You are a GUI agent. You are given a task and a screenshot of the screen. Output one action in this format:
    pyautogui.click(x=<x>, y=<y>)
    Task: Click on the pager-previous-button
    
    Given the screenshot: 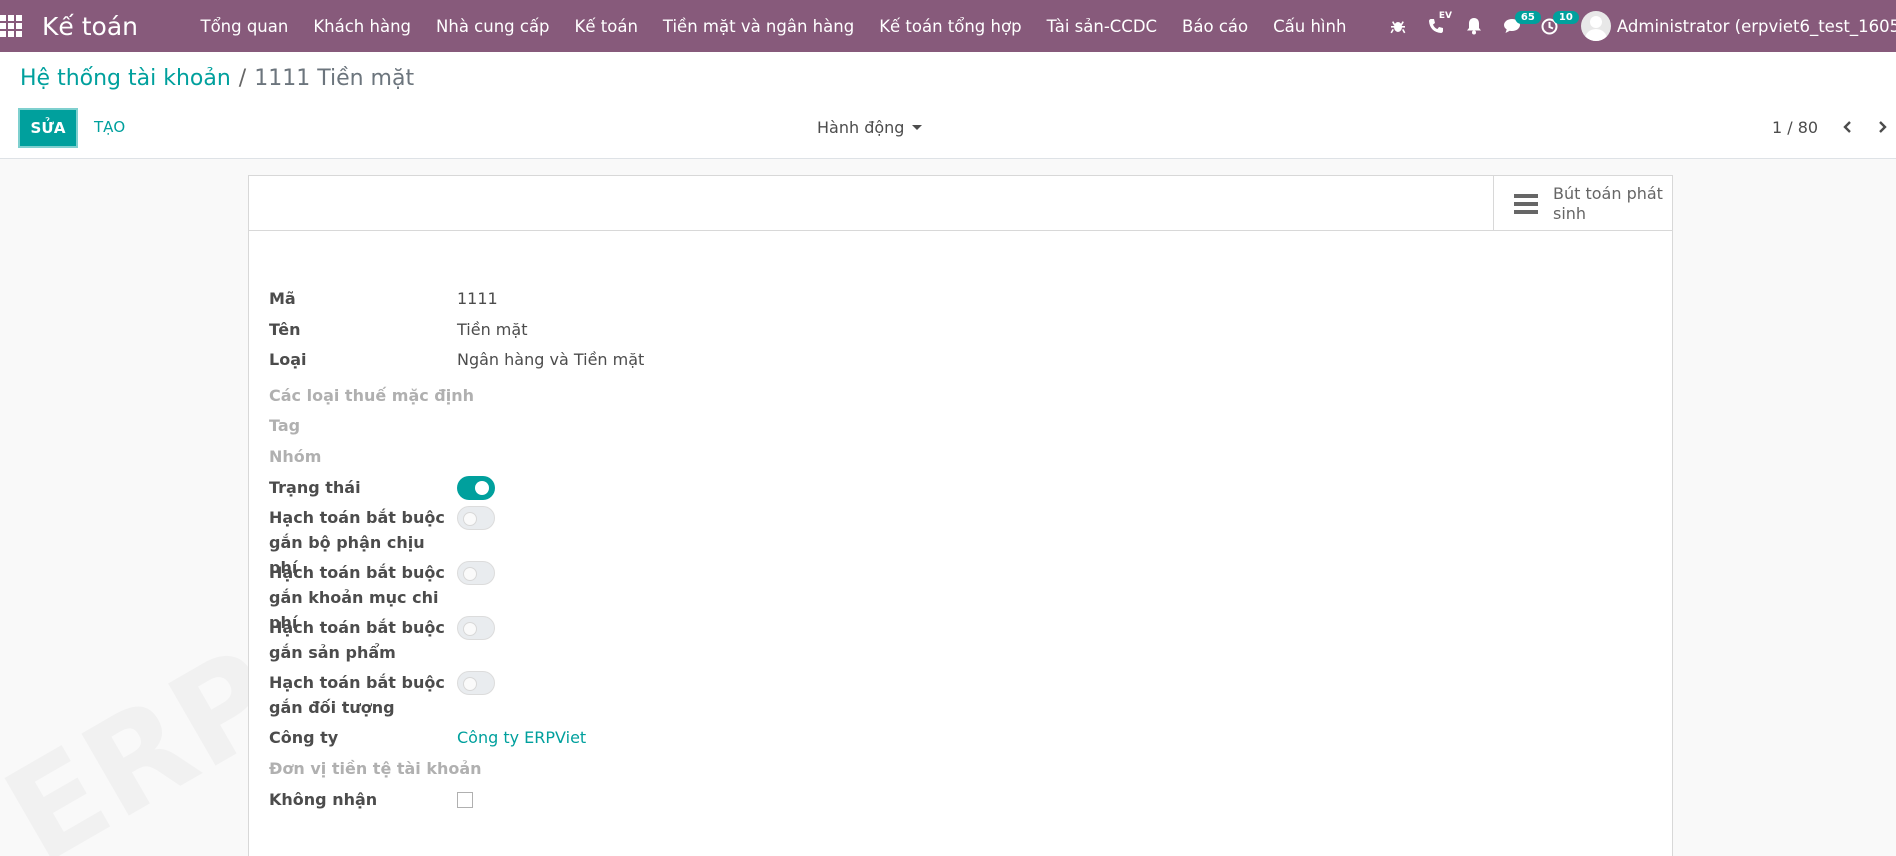 What is the action you would take?
    pyautogui.click(x=1848, y=127)
    